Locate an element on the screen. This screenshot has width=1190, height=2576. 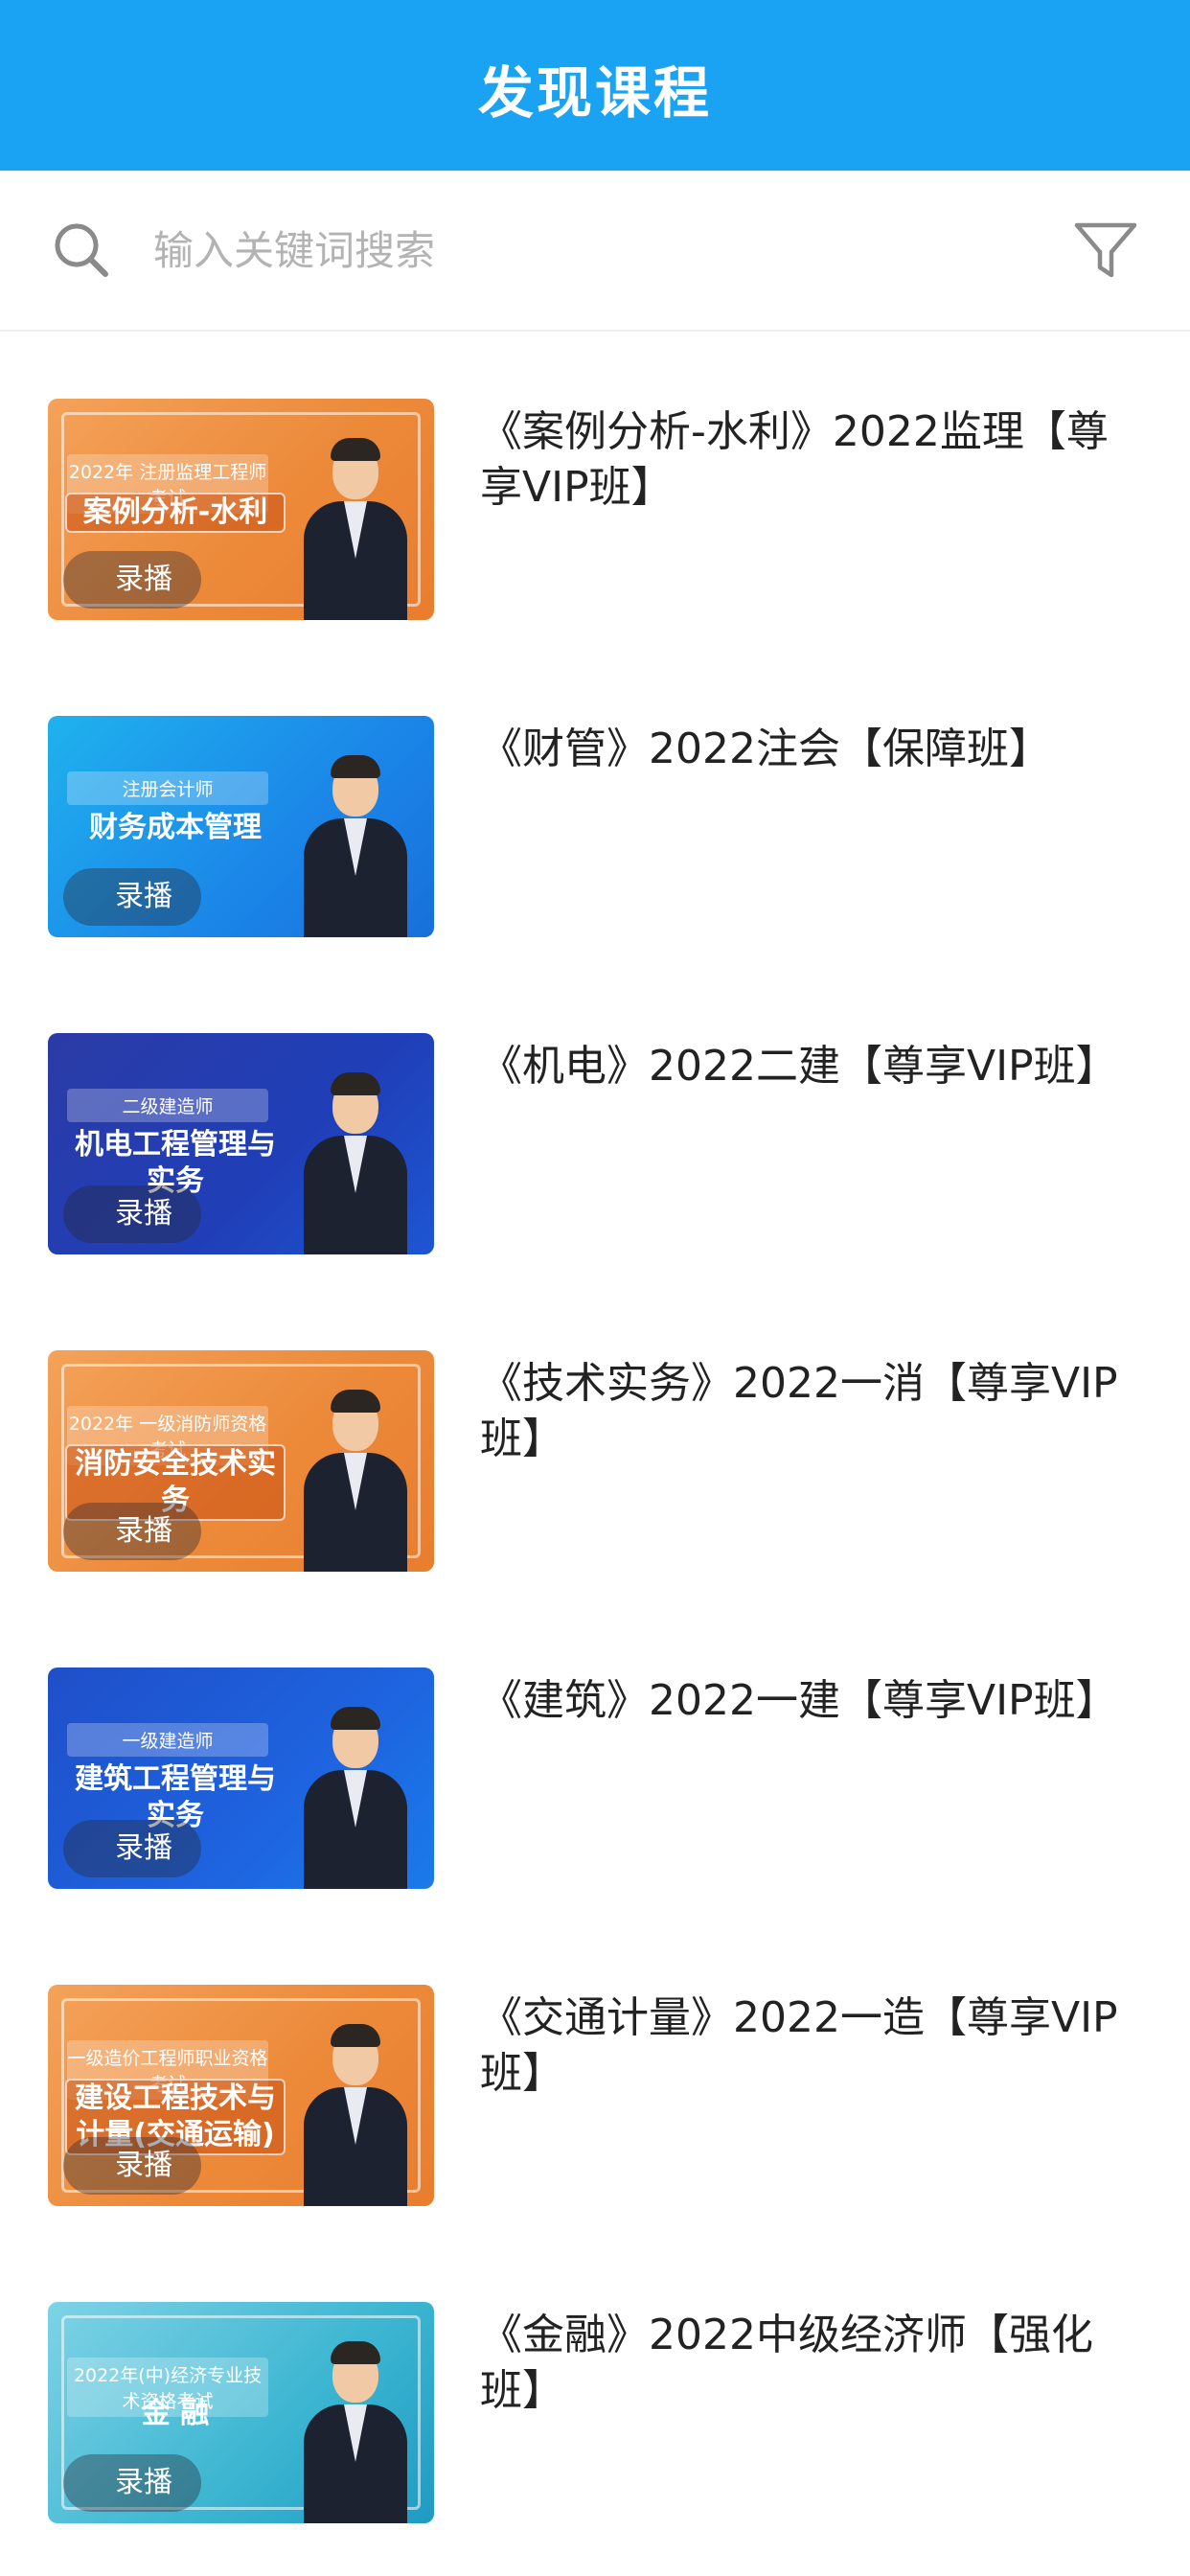
course-title: 《金融》2022中级经济师【强化班】 is located at coordinates (802, 2363).